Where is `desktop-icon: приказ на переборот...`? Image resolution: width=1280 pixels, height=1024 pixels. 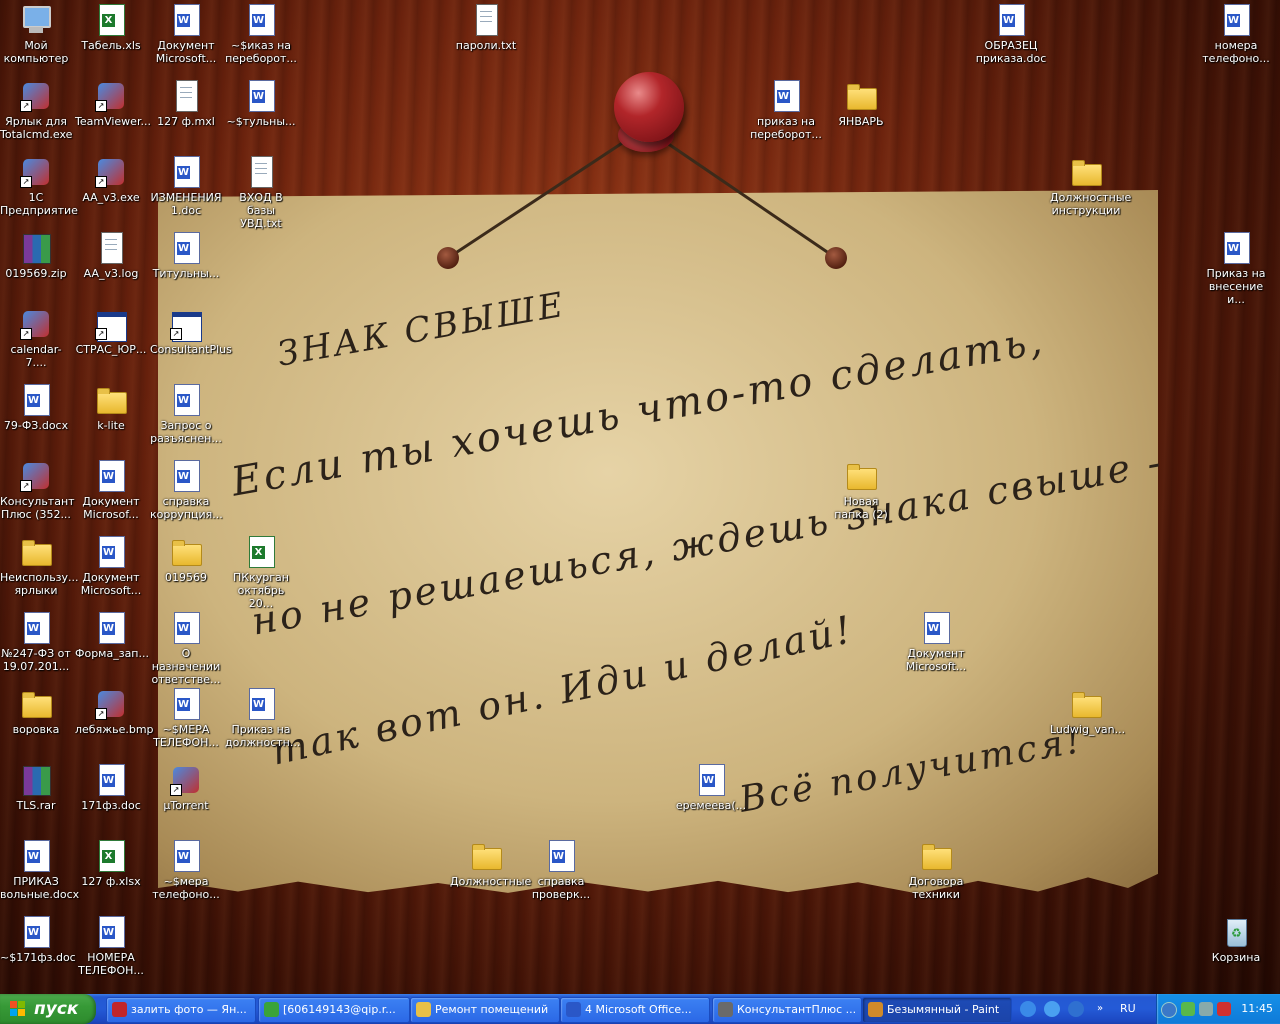 desktop-icon: приказ на переборот... is located at coordinates (786, 110).